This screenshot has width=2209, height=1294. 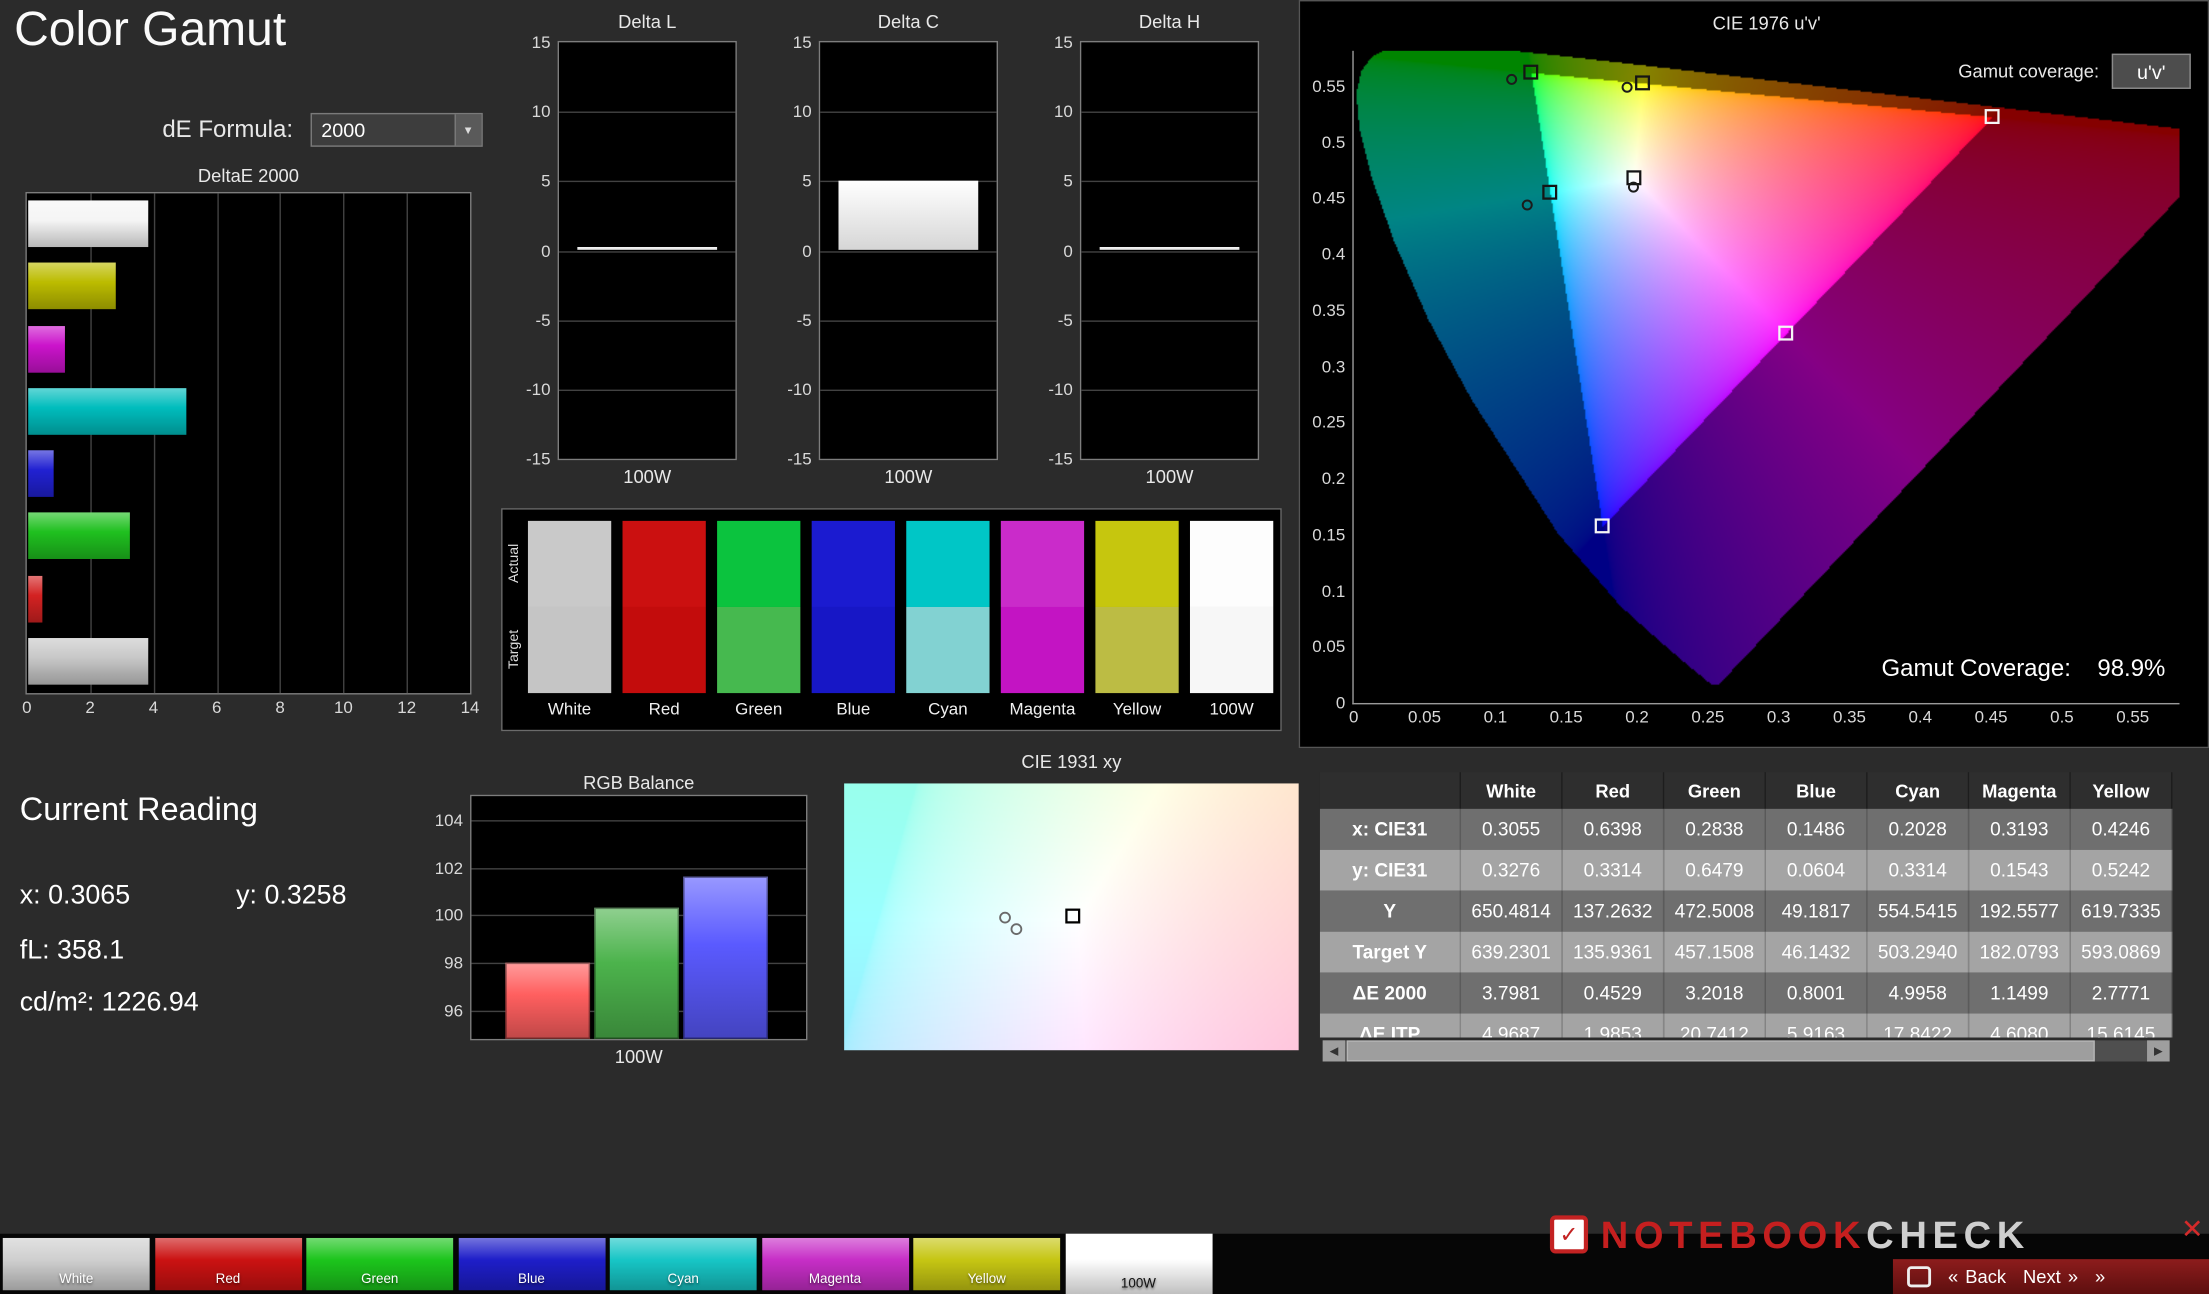 What do you see at coordinates (908, 22) in the screenshot?
I see `chart-title: Delta C` at bounding box center [908, 22].